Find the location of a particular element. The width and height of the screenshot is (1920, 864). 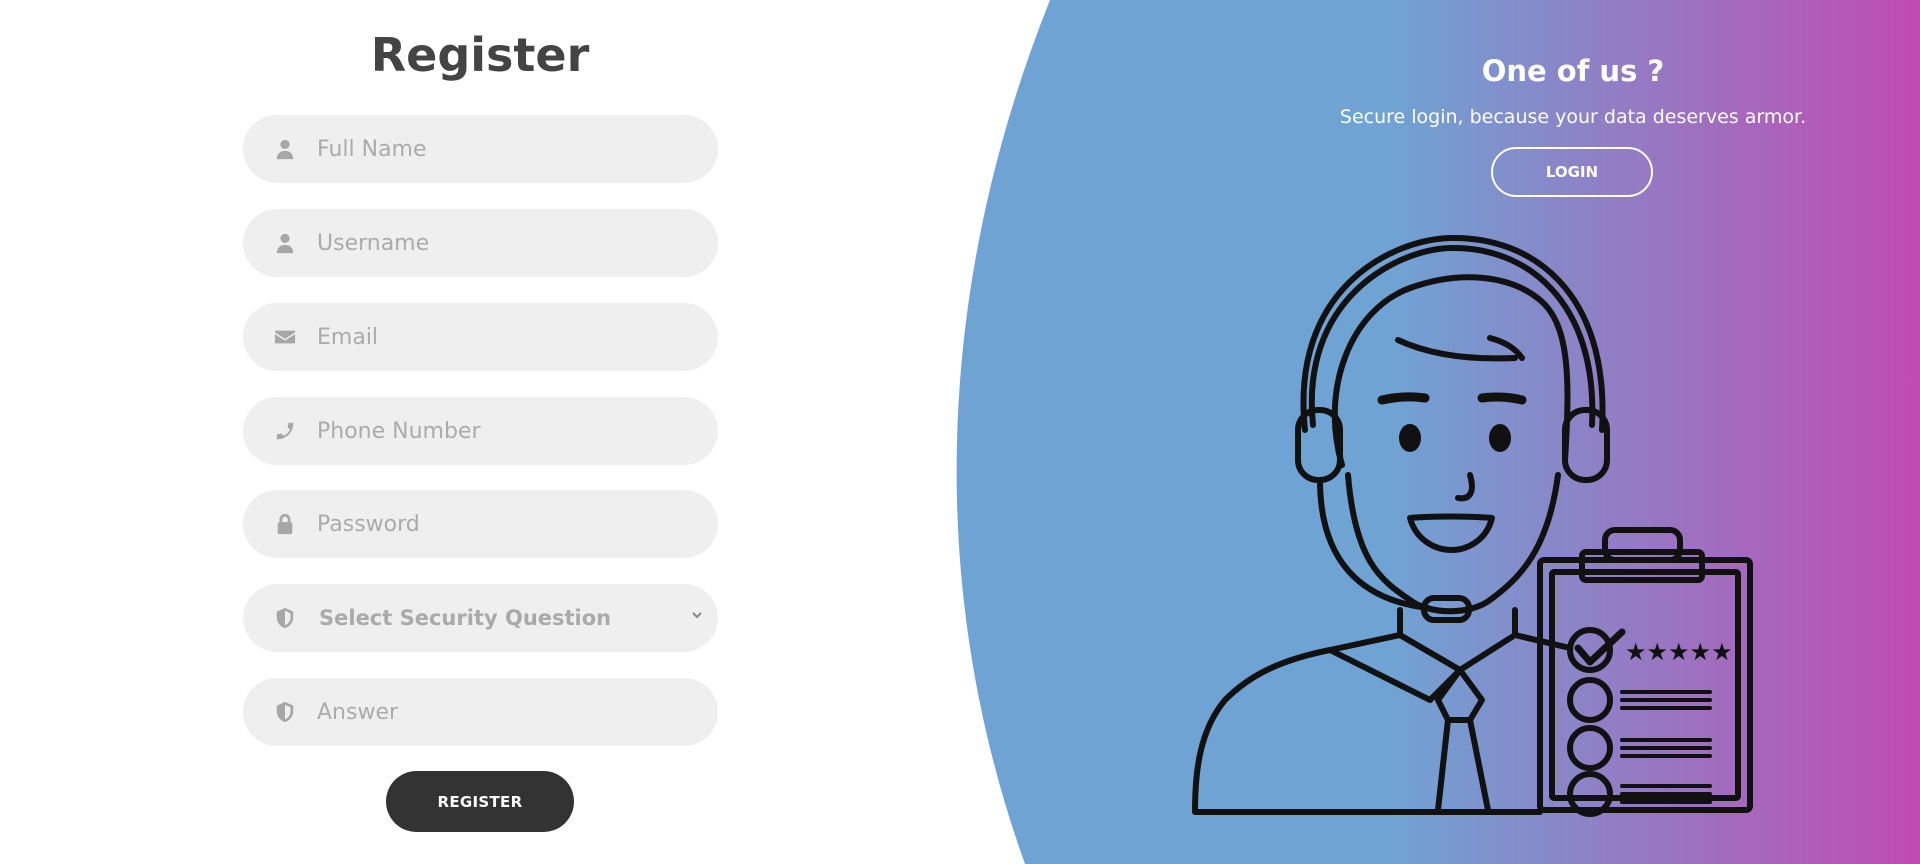

username-input is located at coordinates (516, 243).